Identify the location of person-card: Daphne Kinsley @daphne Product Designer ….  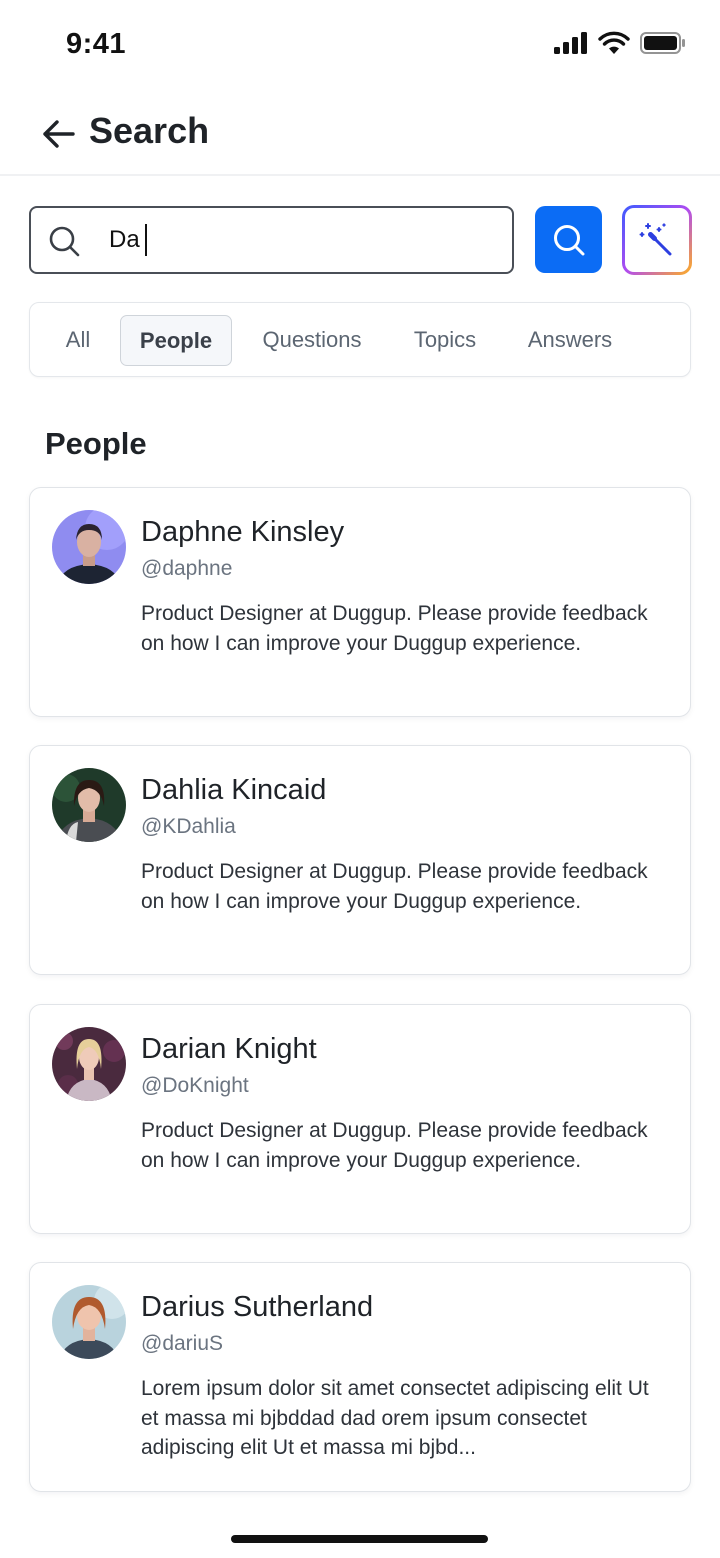
(360, 602).